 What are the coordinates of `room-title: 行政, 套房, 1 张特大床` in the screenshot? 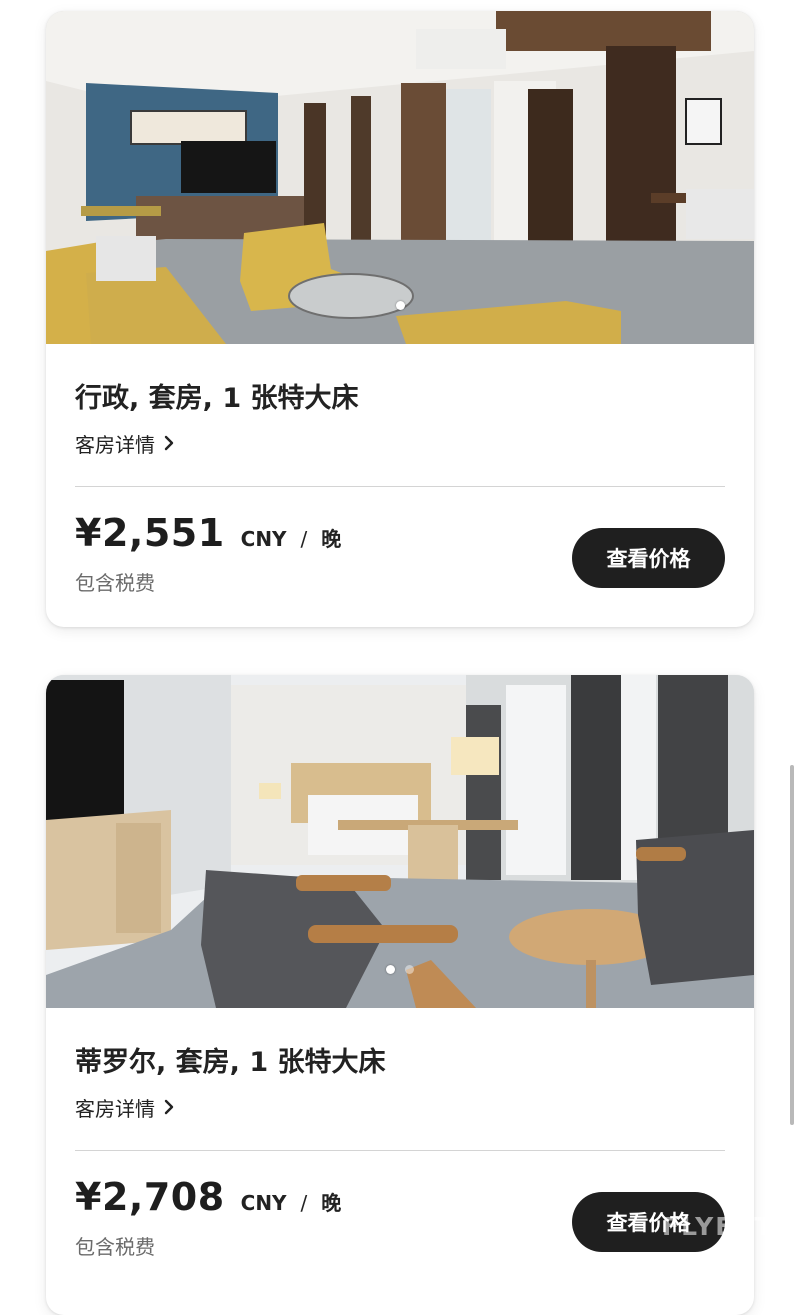 It's located at (217, 398).